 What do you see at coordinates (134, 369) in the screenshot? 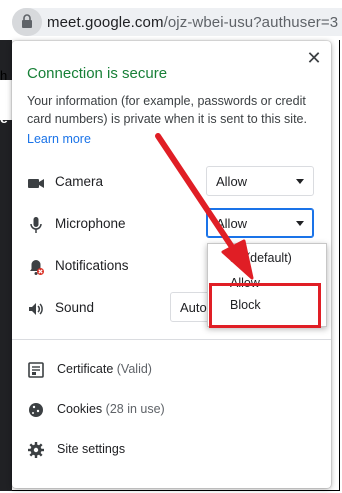
I see `certificate-status: (Valid)` at bounding box center [134, 369].